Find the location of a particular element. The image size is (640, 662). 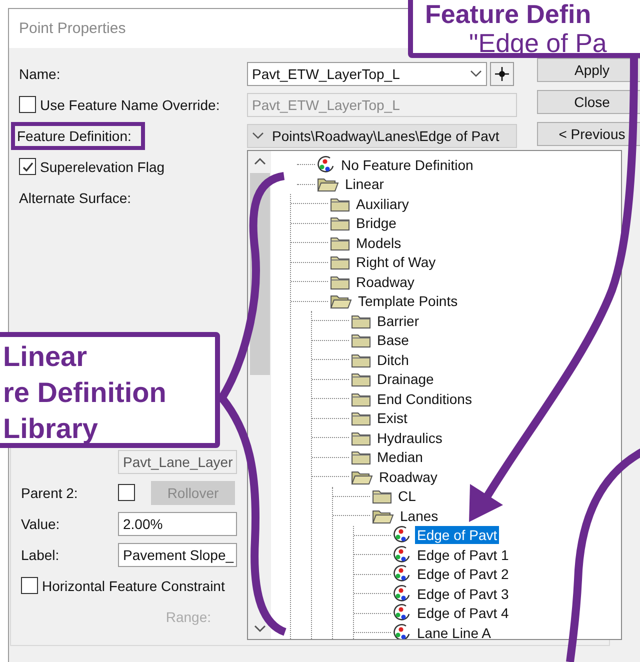

parent-field: Pavt_Lane_Layer is located at coordinates (177, 462).